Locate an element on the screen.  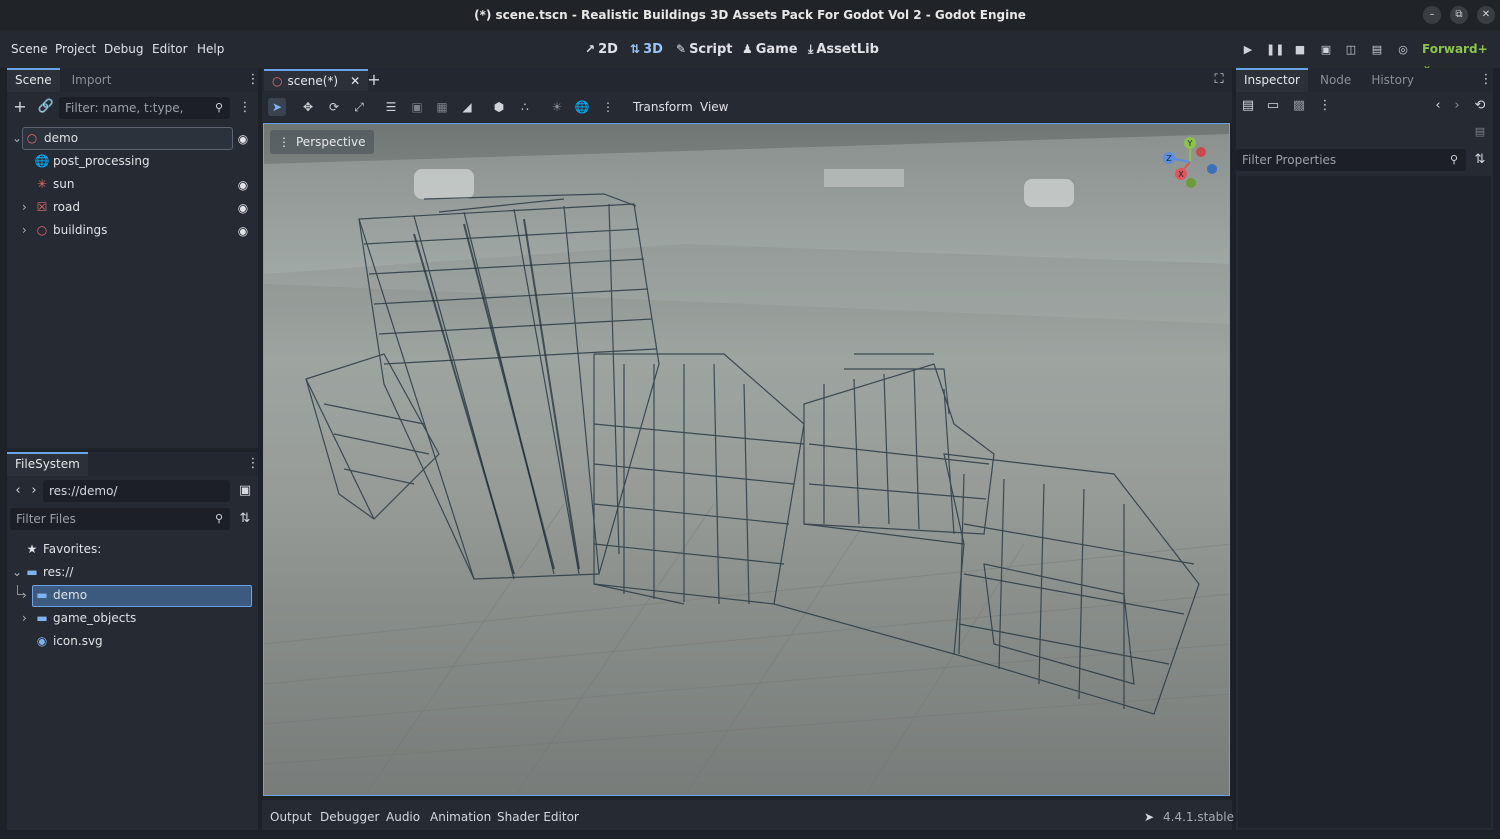
scene-options-icon: ⋮ is located at coordinates (245, 108).